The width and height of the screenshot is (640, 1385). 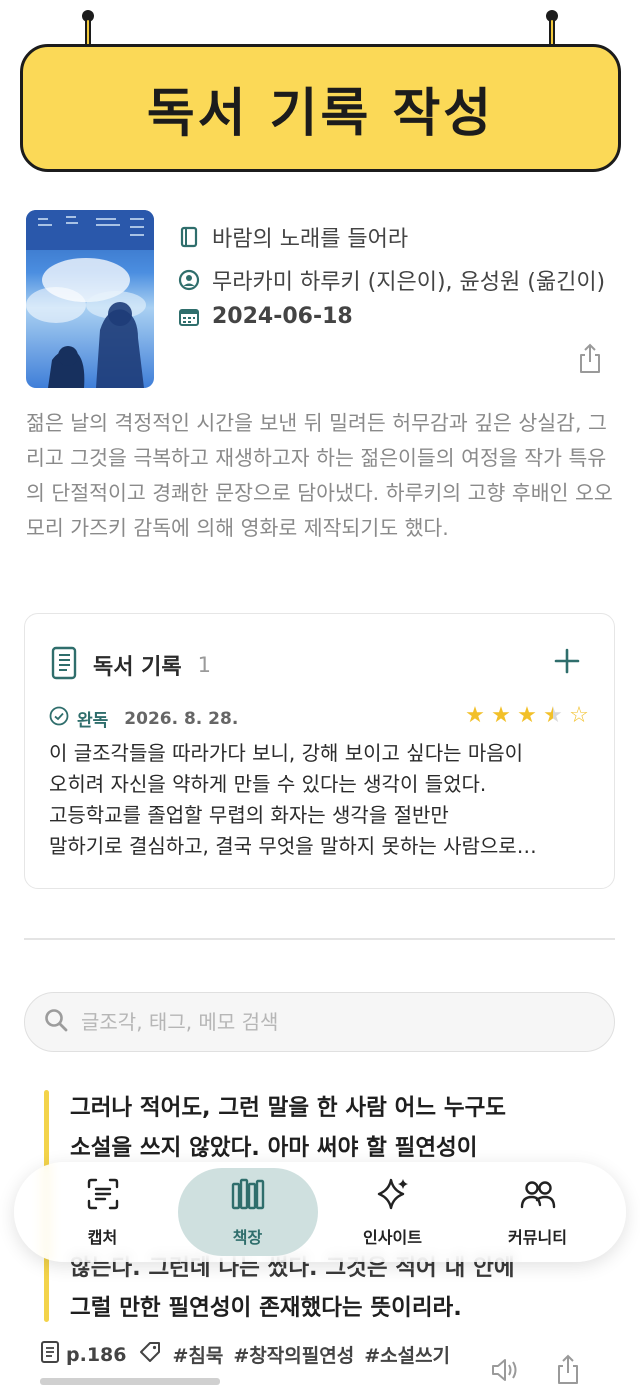 What do you see at coordinates (567, 661) in the screenshot?
I see `add-record-button` at bounding box center [567, 661].